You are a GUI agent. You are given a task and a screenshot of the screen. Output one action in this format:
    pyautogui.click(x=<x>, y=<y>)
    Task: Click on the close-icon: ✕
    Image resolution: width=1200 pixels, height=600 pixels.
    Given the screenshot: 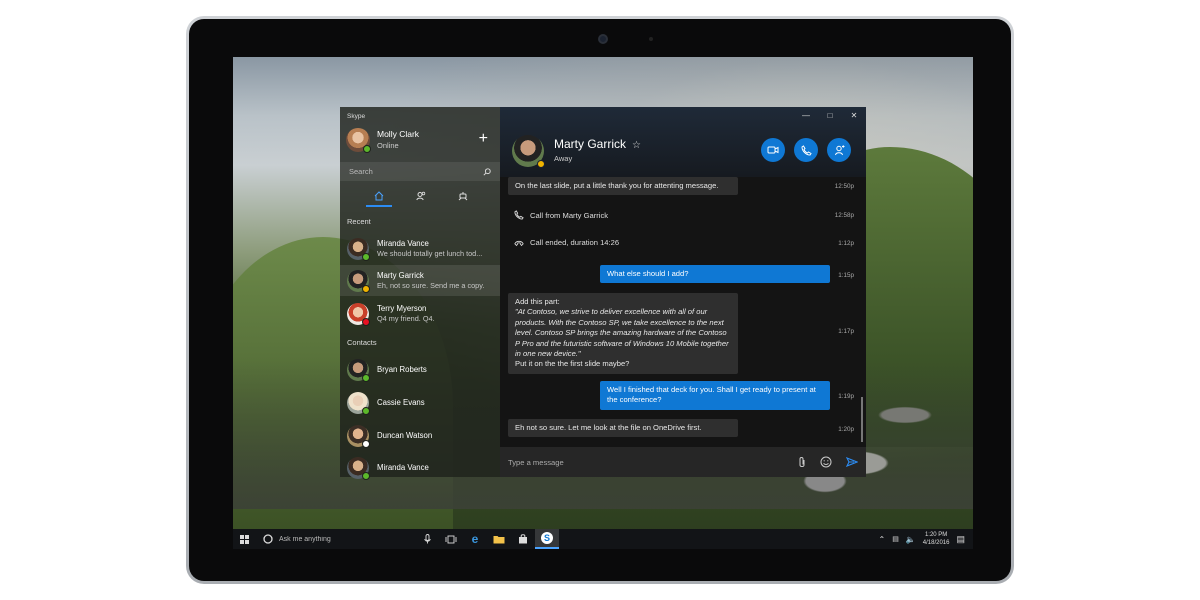 What is the action you would take?
    pyautogui.click(x=854, y=115)
    